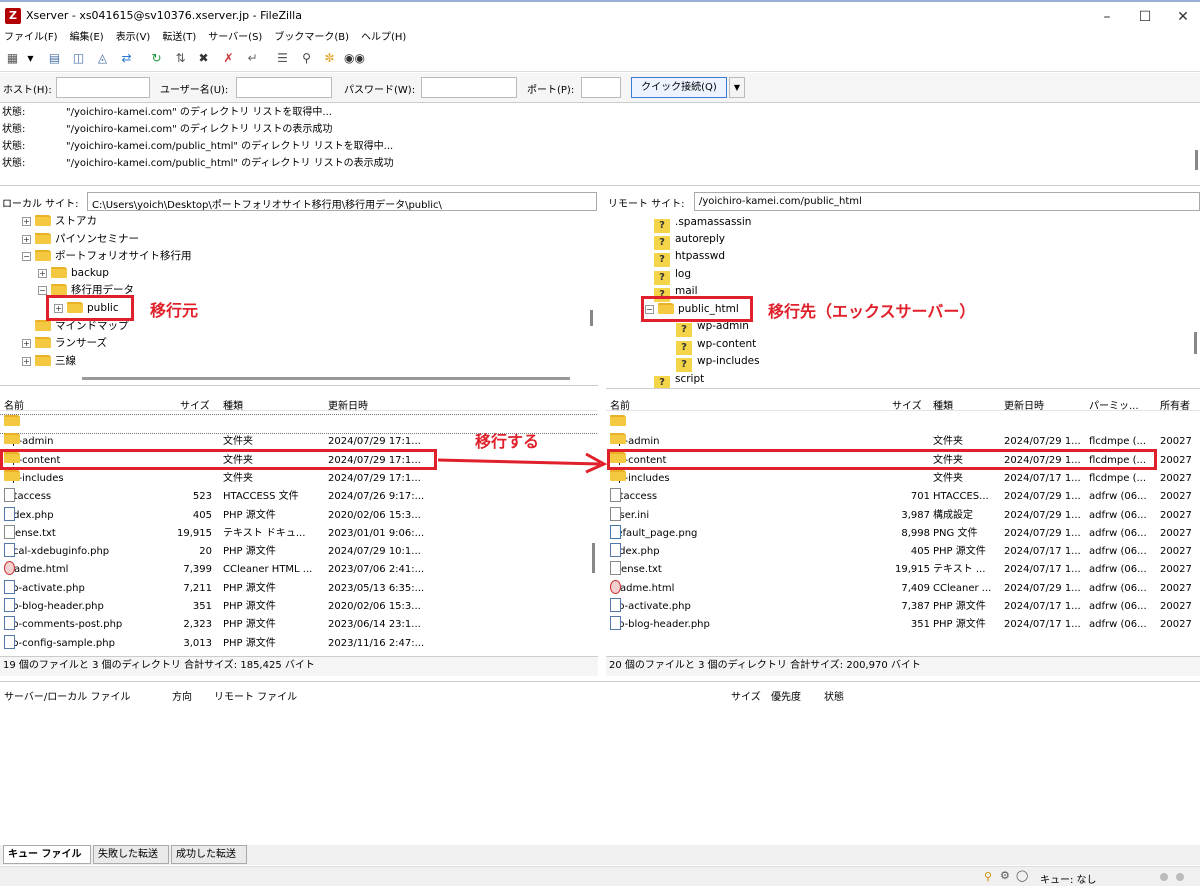 The height and width of the screenshot is (886, 1200). I want to click on tree-item: + パイソンセミナー, so click(80, 239).